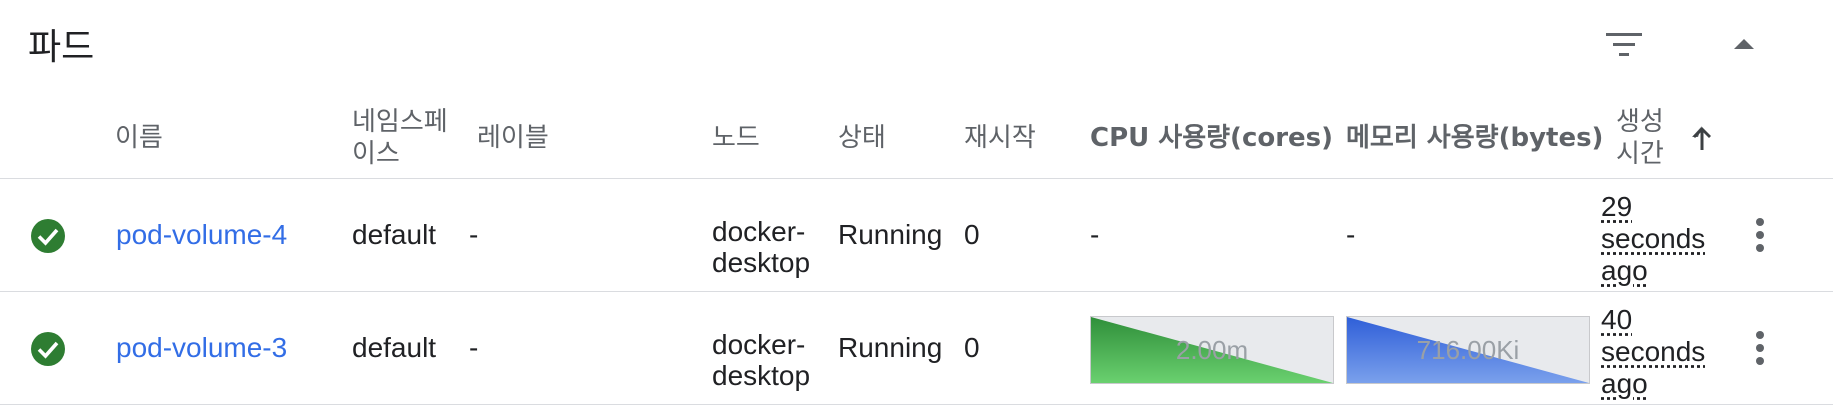 The height and width of the screenshot is (418, 1838). What do you see at coordinates (1475, 138) in the screenshot?
I see `column-header-memory: 메모리 사용량(bytes)` at bounding box center [1475, 138].